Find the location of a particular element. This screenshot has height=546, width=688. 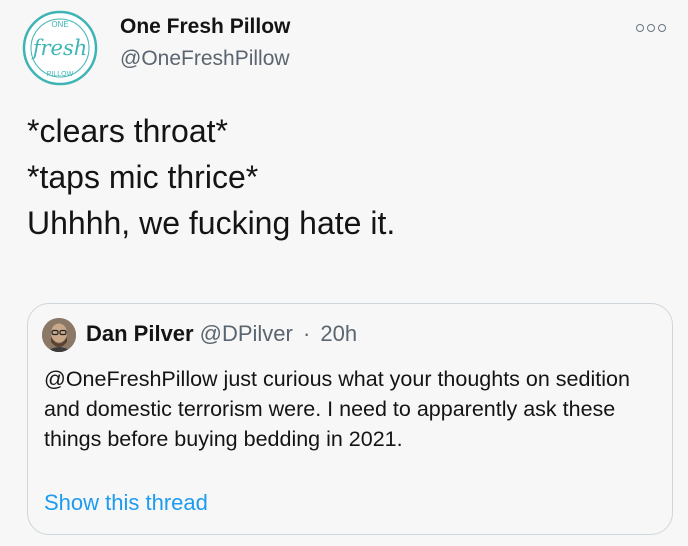

logo-bottom-text: PILLOW is located at coordinates (60, 74).